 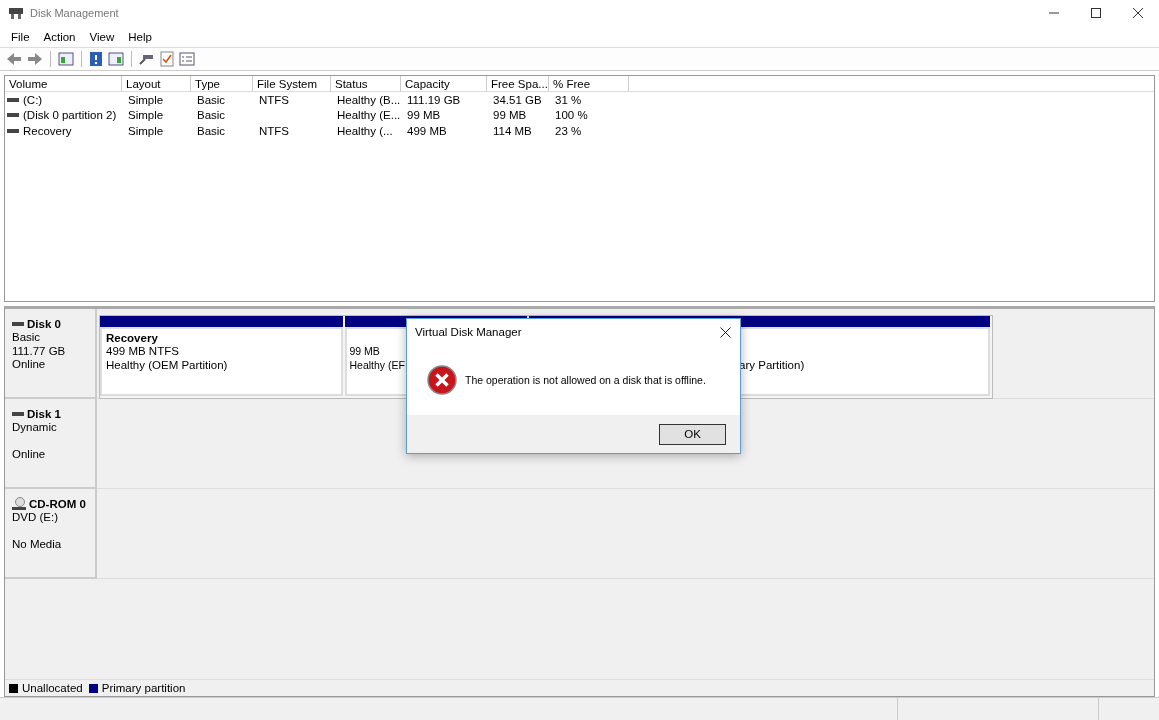 What do you see at coordinates (74, 13) in the screenshot?
I see `window-title: Disk Management` at bounding box center [74, 13].